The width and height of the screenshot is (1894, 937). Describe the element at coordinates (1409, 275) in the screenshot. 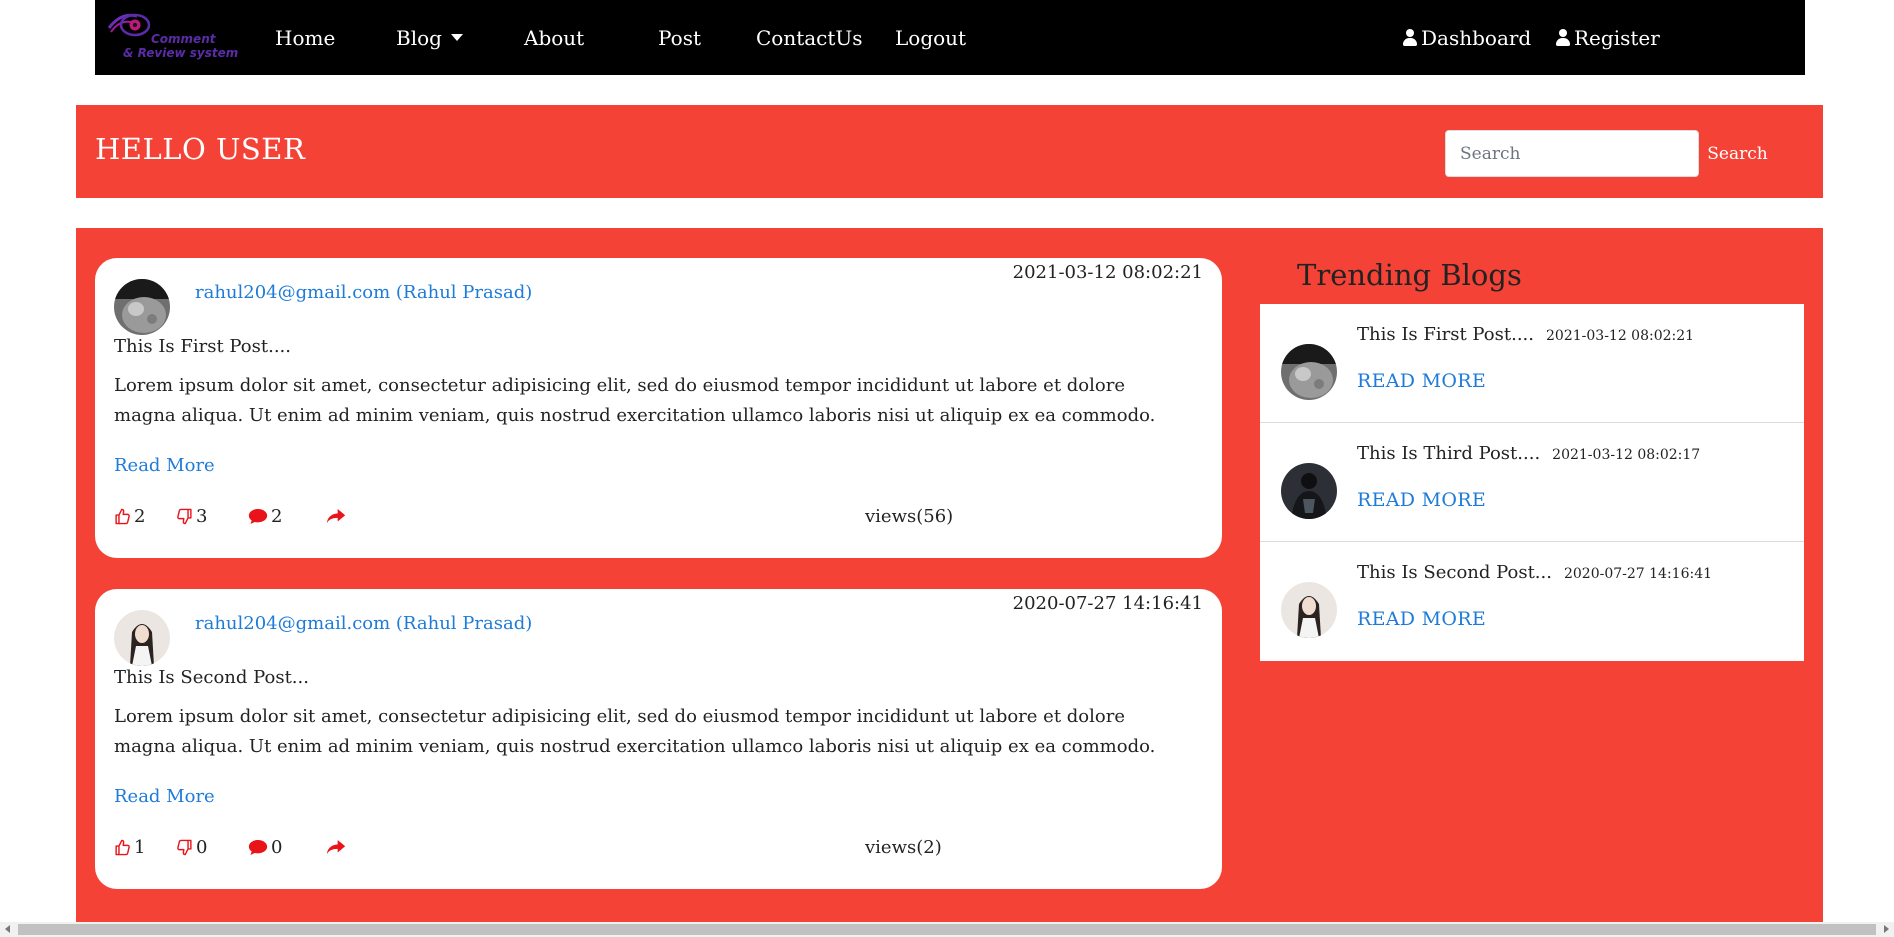

I see `trending-title: Trending Blogs` at that location.